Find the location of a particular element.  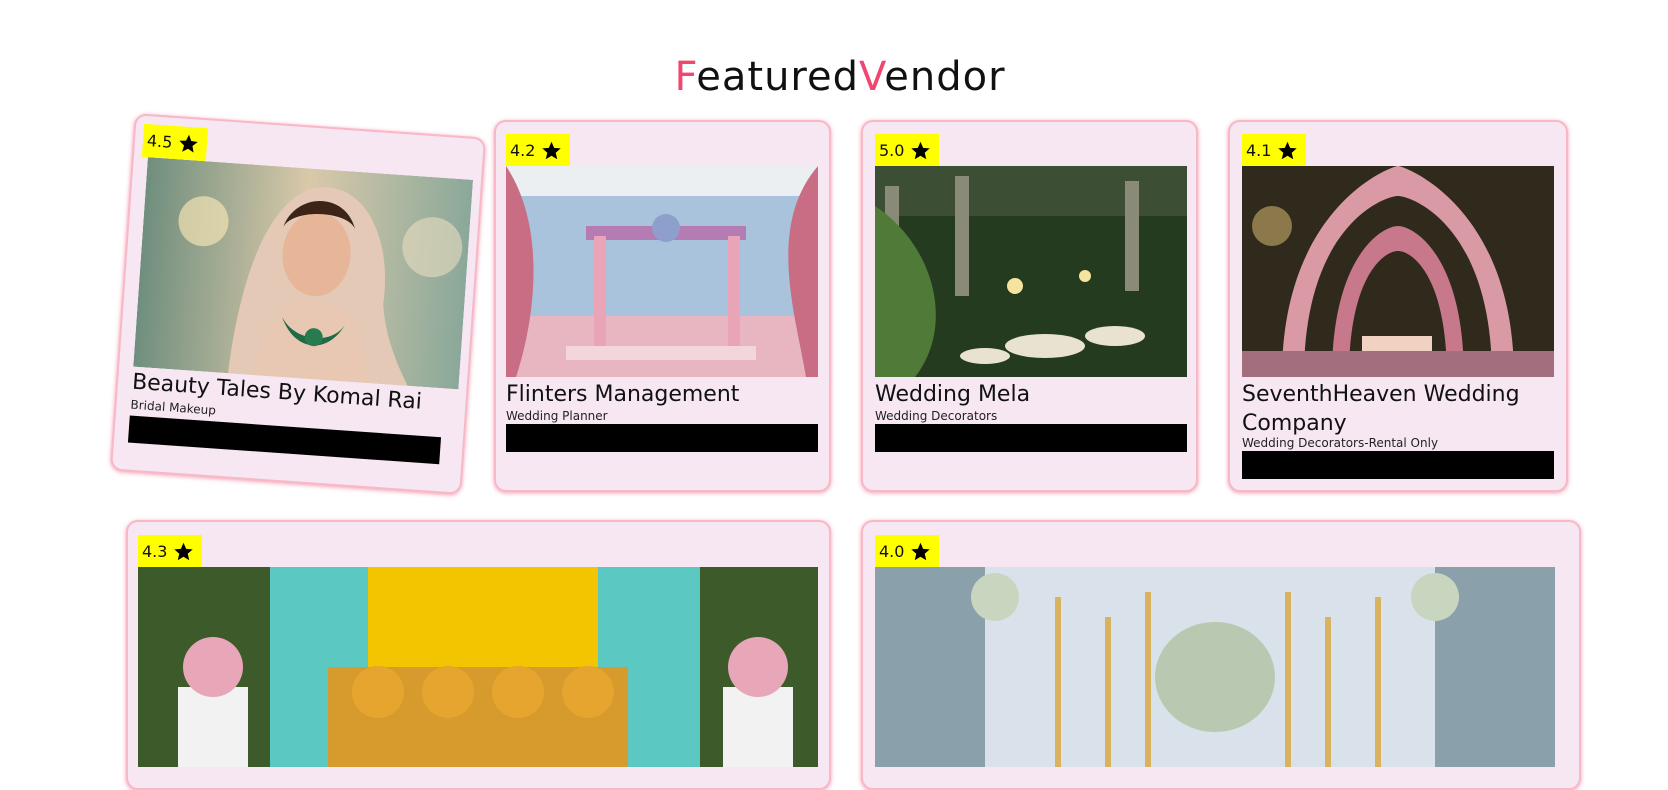

section-title: FeaturedVendor is located at coordinates (834, 77).